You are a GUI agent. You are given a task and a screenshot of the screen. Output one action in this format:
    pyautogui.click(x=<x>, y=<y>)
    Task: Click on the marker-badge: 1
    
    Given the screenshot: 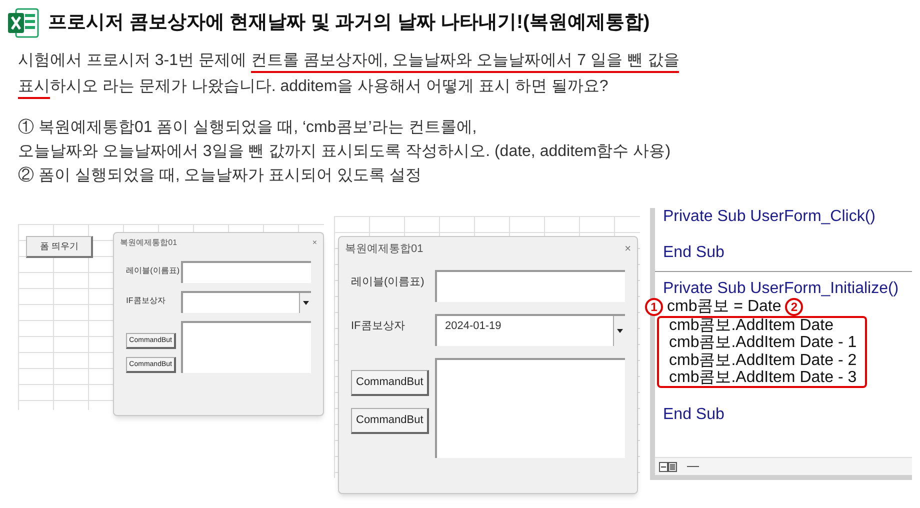 What is the action you would take?
    pyautogui.click(x=654, y=307)
    